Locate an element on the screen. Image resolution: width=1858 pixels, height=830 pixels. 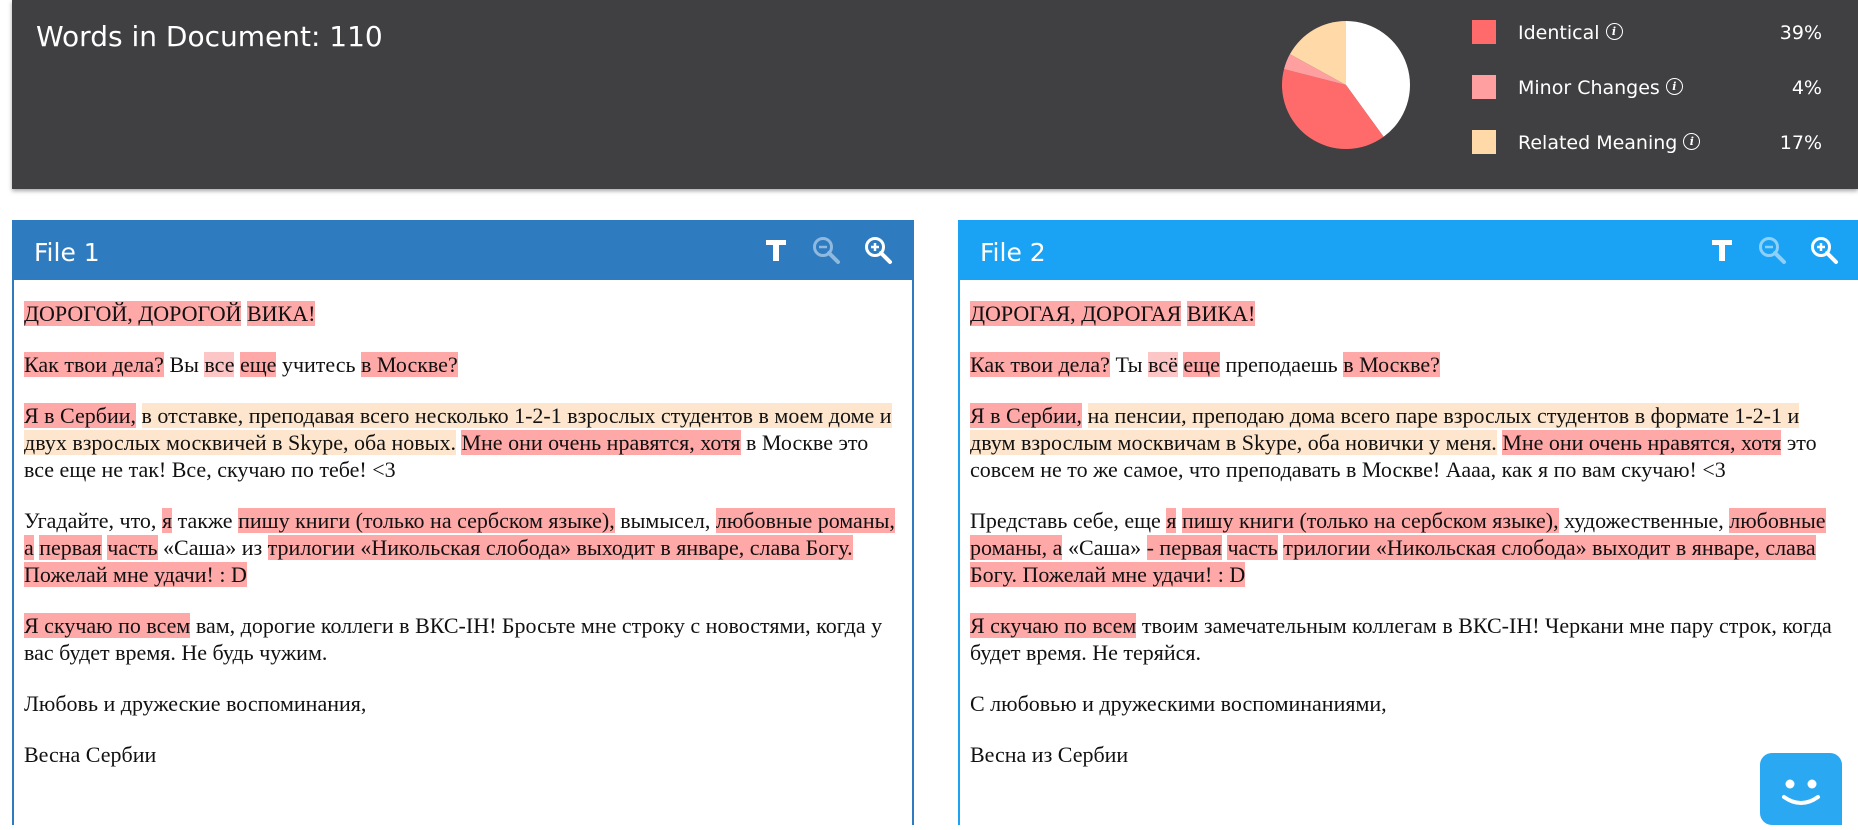
file-1-header: File 1 is located at coordinates (463, 250).